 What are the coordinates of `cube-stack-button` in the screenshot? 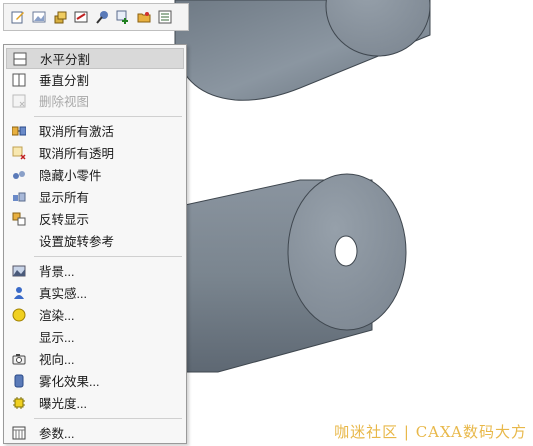 It's located at (60, 17).